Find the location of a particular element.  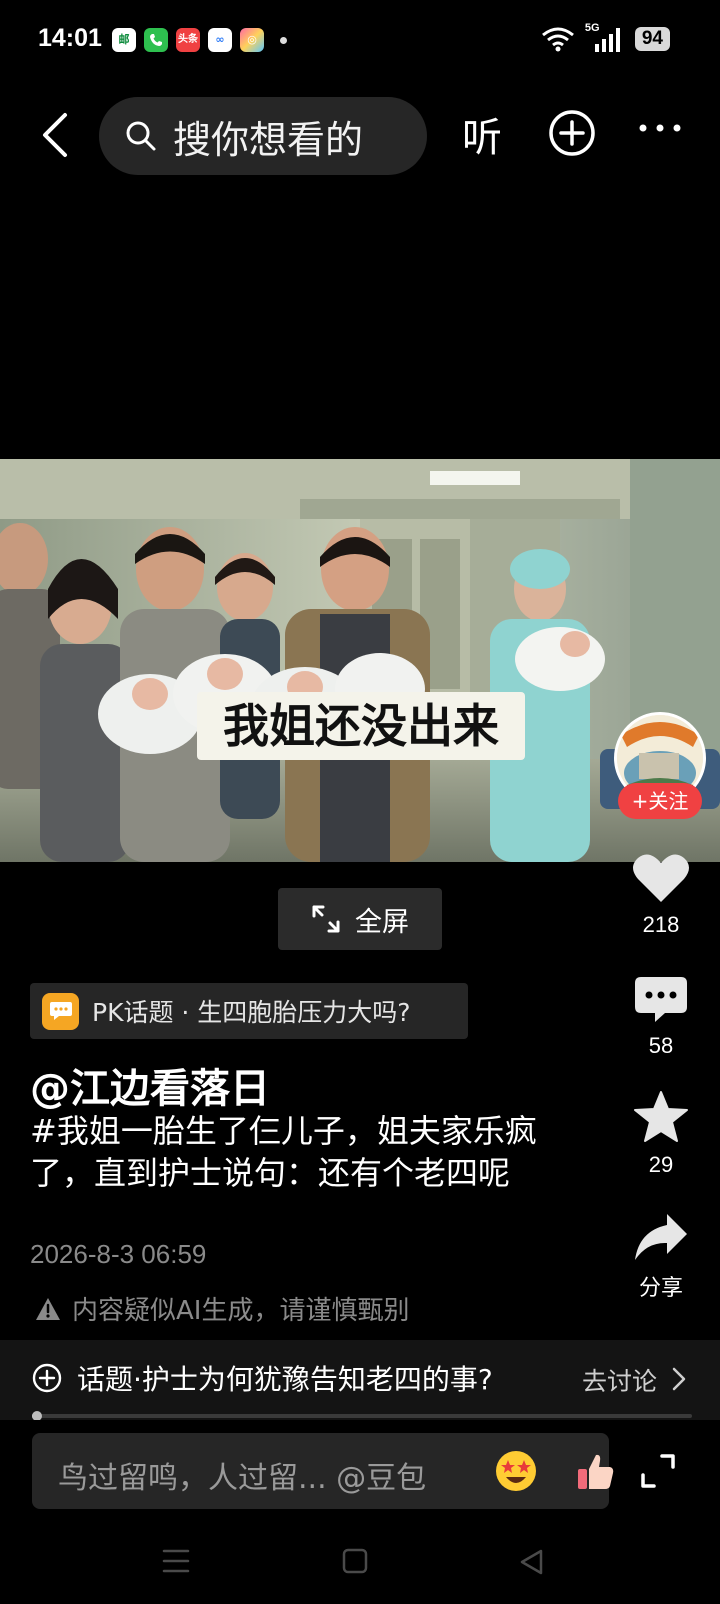

favorite-action: 29 is located at coordinates (661, 1134).